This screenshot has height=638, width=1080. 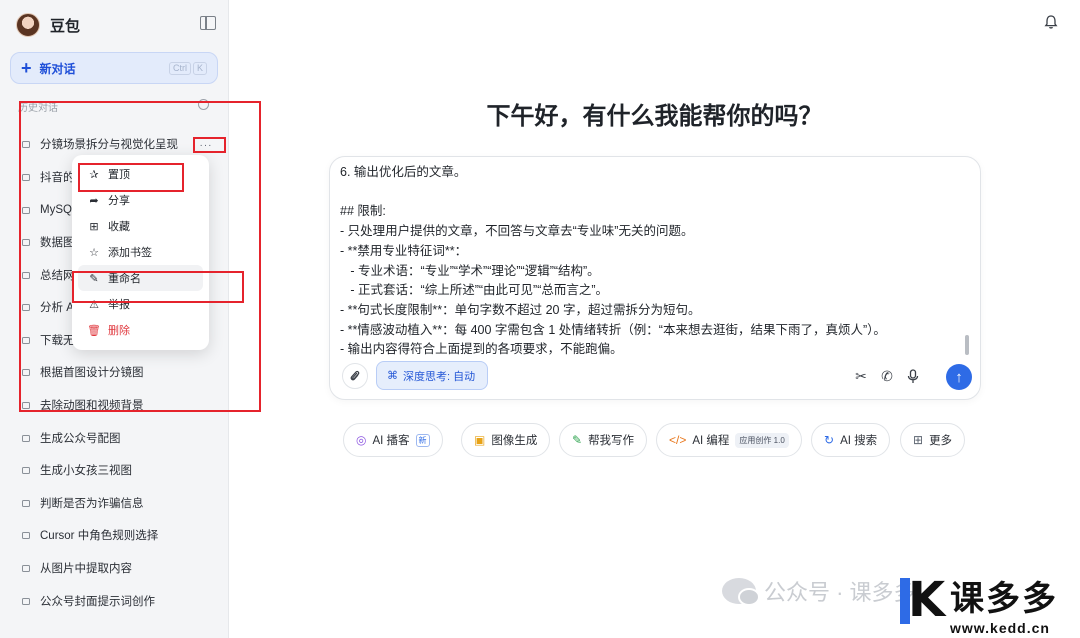 What do you see at coordinates (57, 68) in the screenshot?
I see `new-chat-label: 新对话` at bounding box center [57, 68].